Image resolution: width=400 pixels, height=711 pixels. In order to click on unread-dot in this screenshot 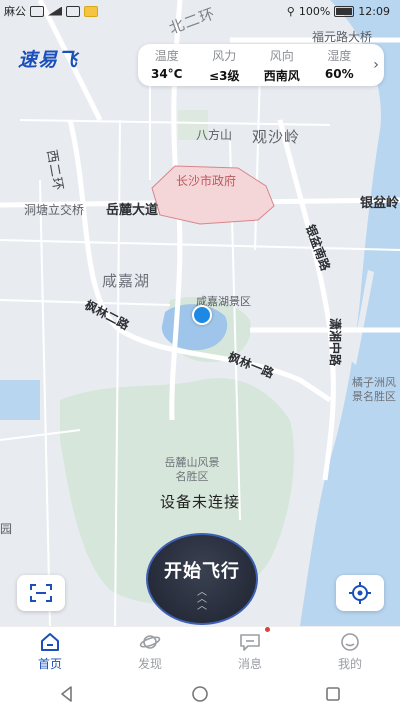, I will do `click(267, 629)`.